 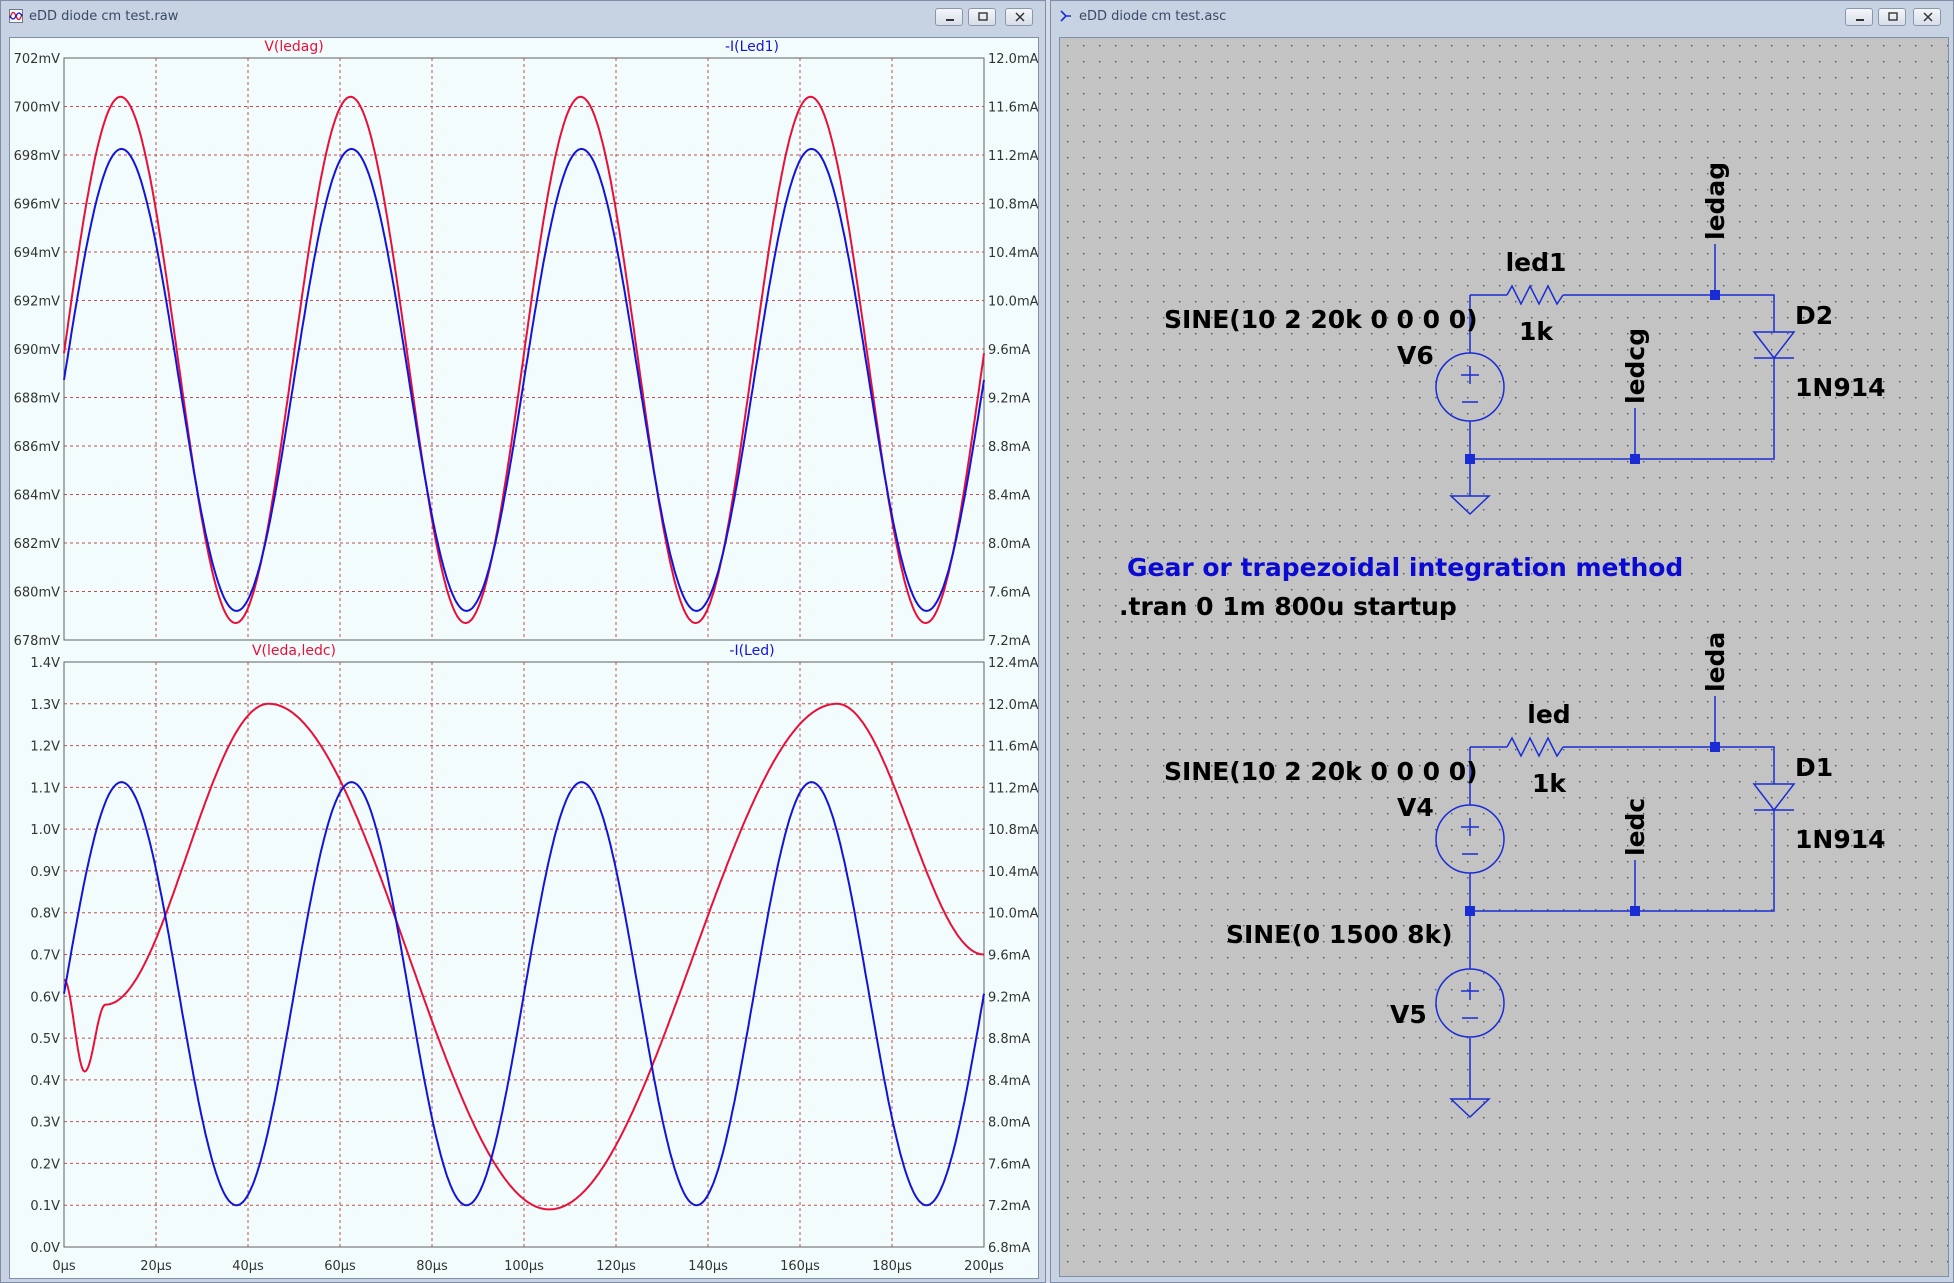 I want to click on y-left-tick-label: 0.7V, so click(x=45, y=956).